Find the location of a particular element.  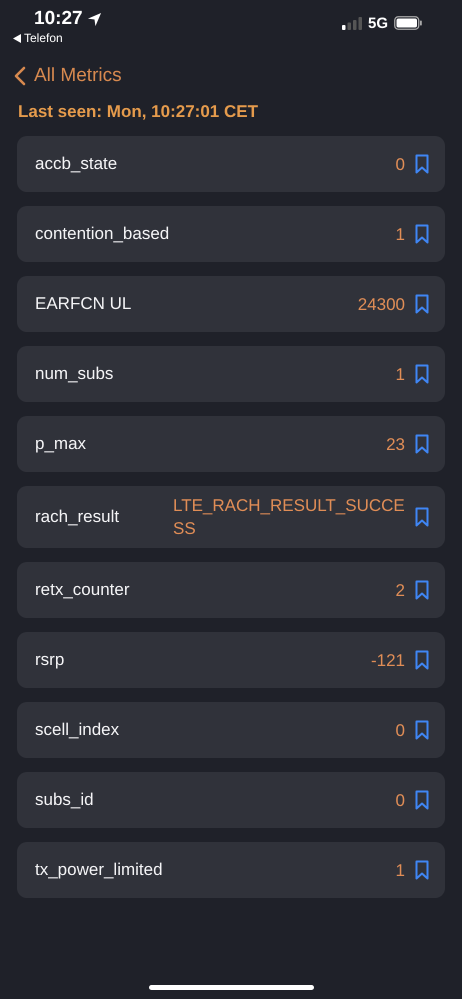

metric-name: accb_state is located at coordinates (76, 164).